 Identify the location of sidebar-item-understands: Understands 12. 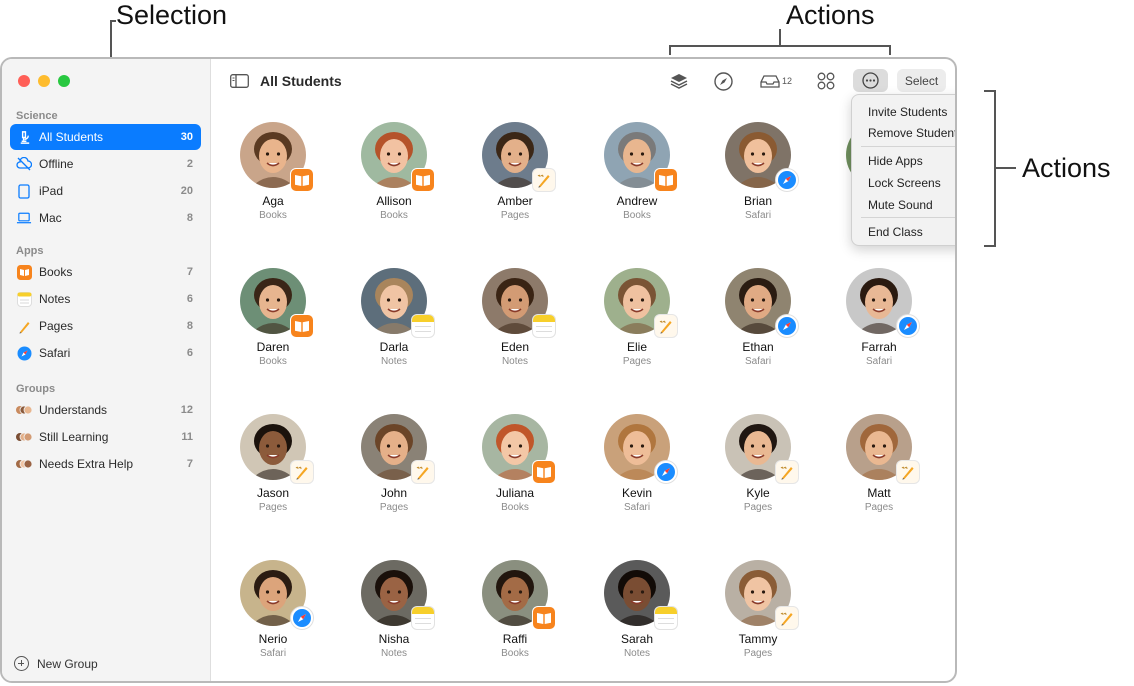
(105, 410).